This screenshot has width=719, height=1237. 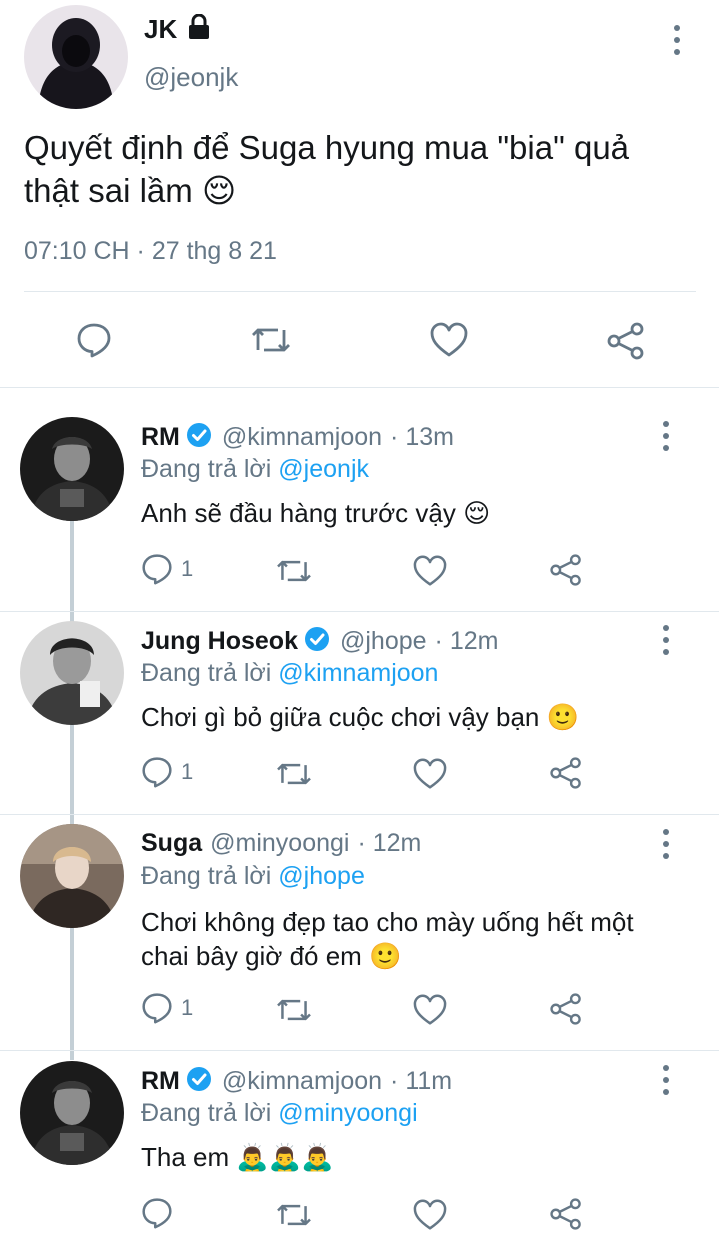 I want to click on author-name-row: JK, so click(x=177, y=29).